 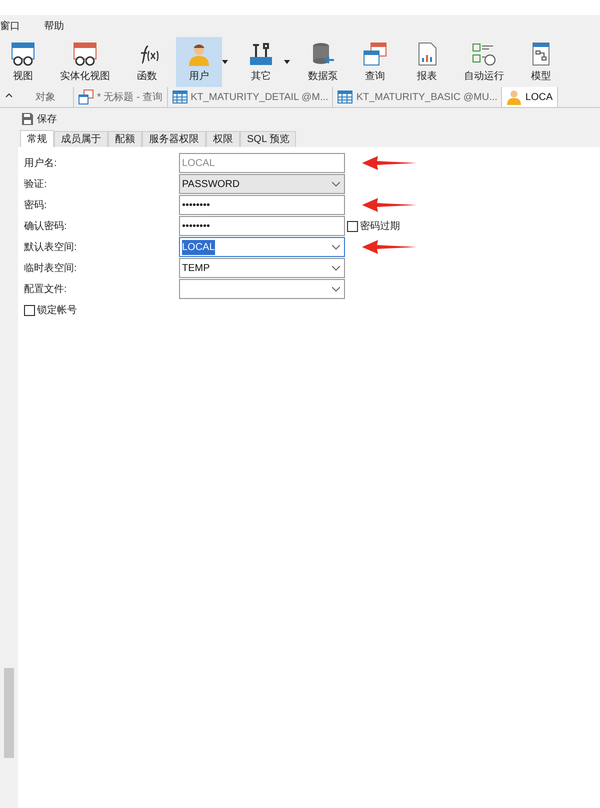 I want to click on dropdown-field: LOCAL, so click(x=262, y=247).